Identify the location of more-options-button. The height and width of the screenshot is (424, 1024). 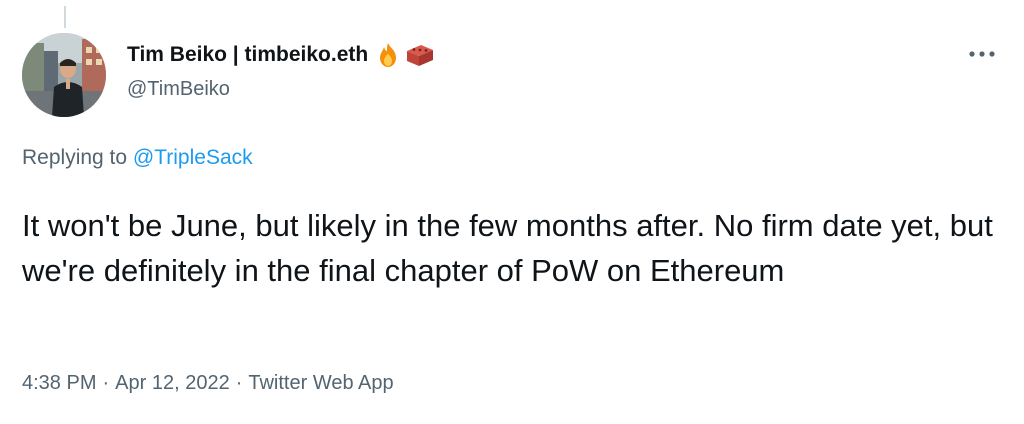
(982, 54).